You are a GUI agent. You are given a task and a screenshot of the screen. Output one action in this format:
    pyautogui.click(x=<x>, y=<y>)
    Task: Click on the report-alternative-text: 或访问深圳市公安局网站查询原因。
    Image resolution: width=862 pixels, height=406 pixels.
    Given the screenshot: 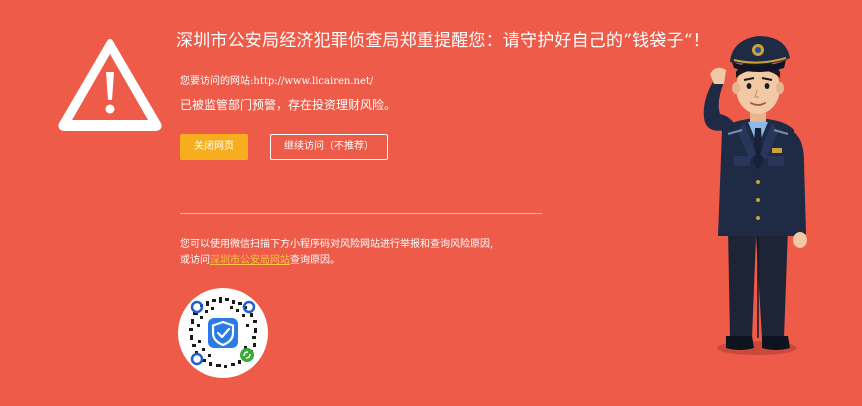 What is the action you would take?
    pyautogui.click(x=260, y=258)
    